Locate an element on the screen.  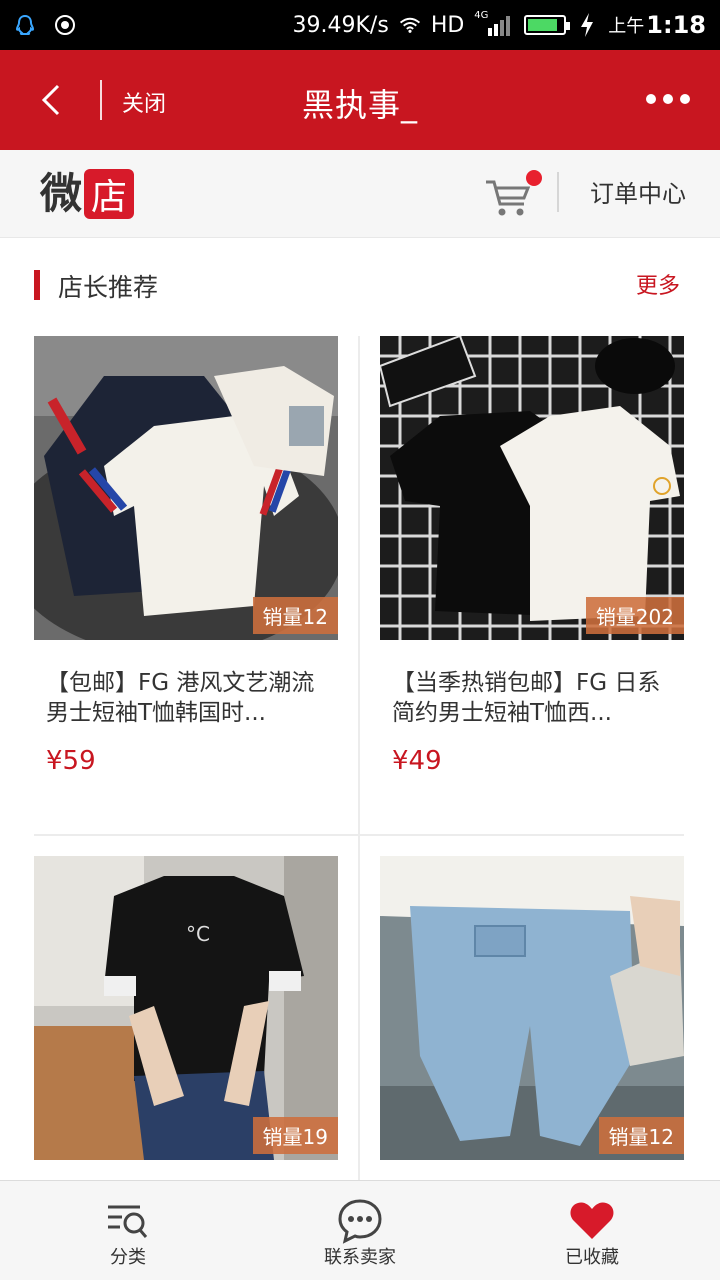
sales-badge: 销量19 is located at coordinates (295, 1135).